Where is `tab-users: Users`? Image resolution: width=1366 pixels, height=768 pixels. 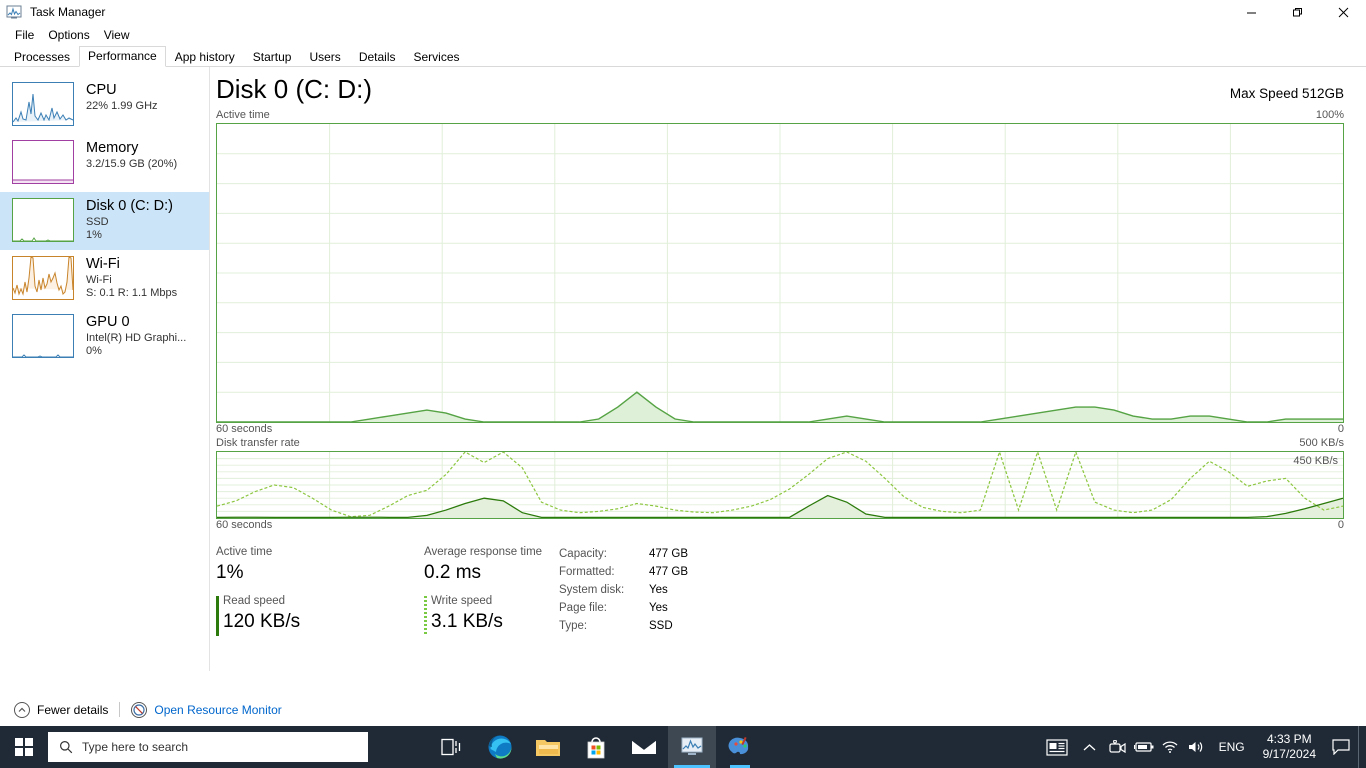 tab-users: Users is located at coordinates (324, 57).